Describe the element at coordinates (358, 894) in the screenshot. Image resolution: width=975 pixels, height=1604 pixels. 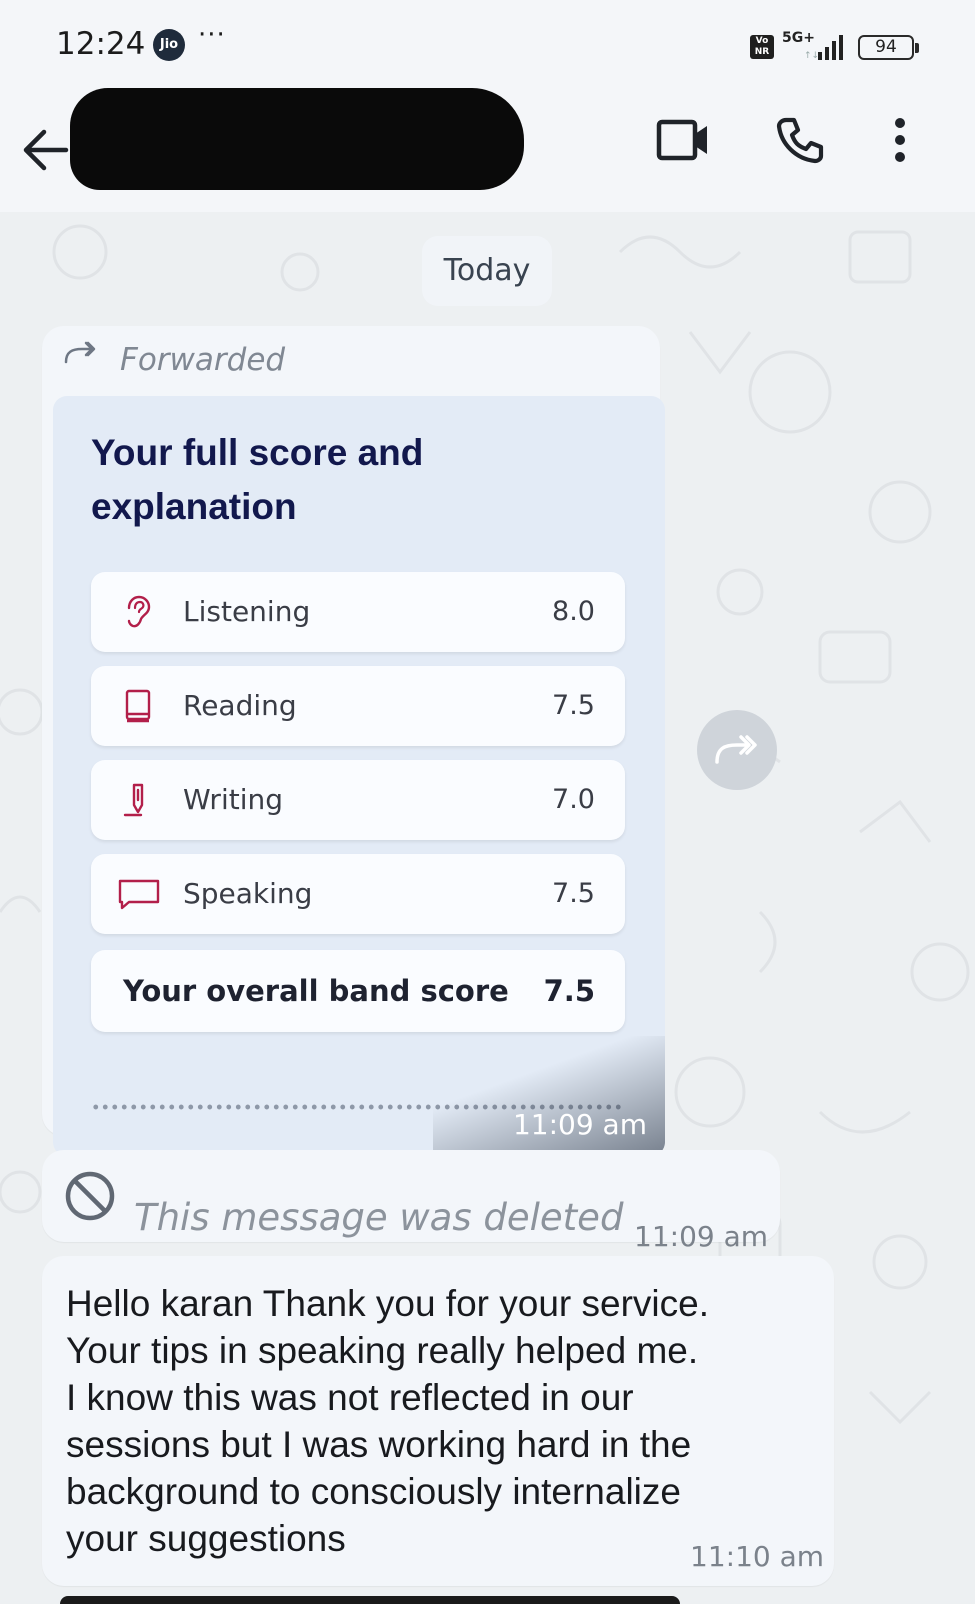
I see `score-row-speaking: Speaking 7.5` at that location.